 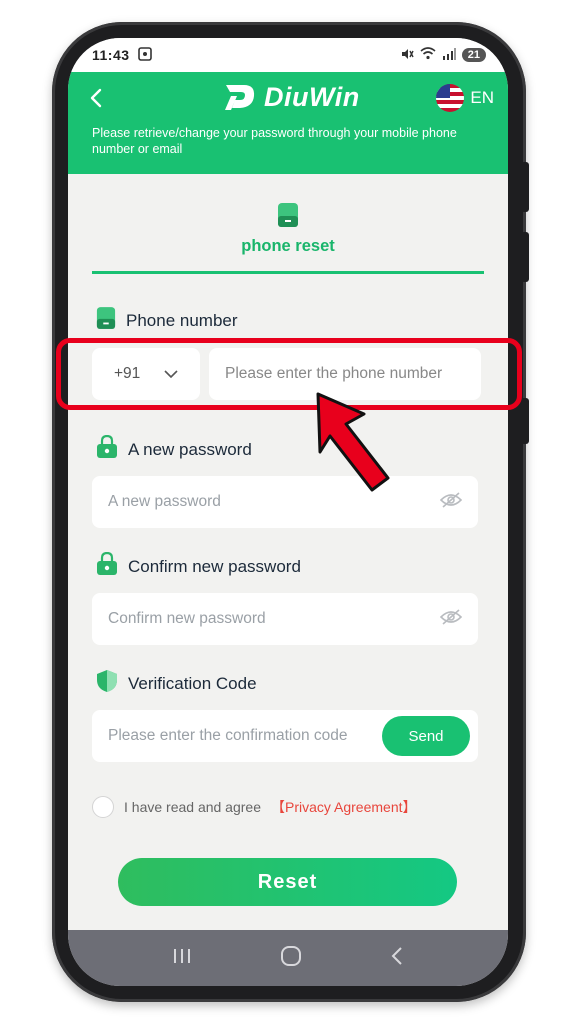 What do you see at coordinates (428, 55) in the screenshot?
I see `wifi-icon` at bounding box center [428, 55].